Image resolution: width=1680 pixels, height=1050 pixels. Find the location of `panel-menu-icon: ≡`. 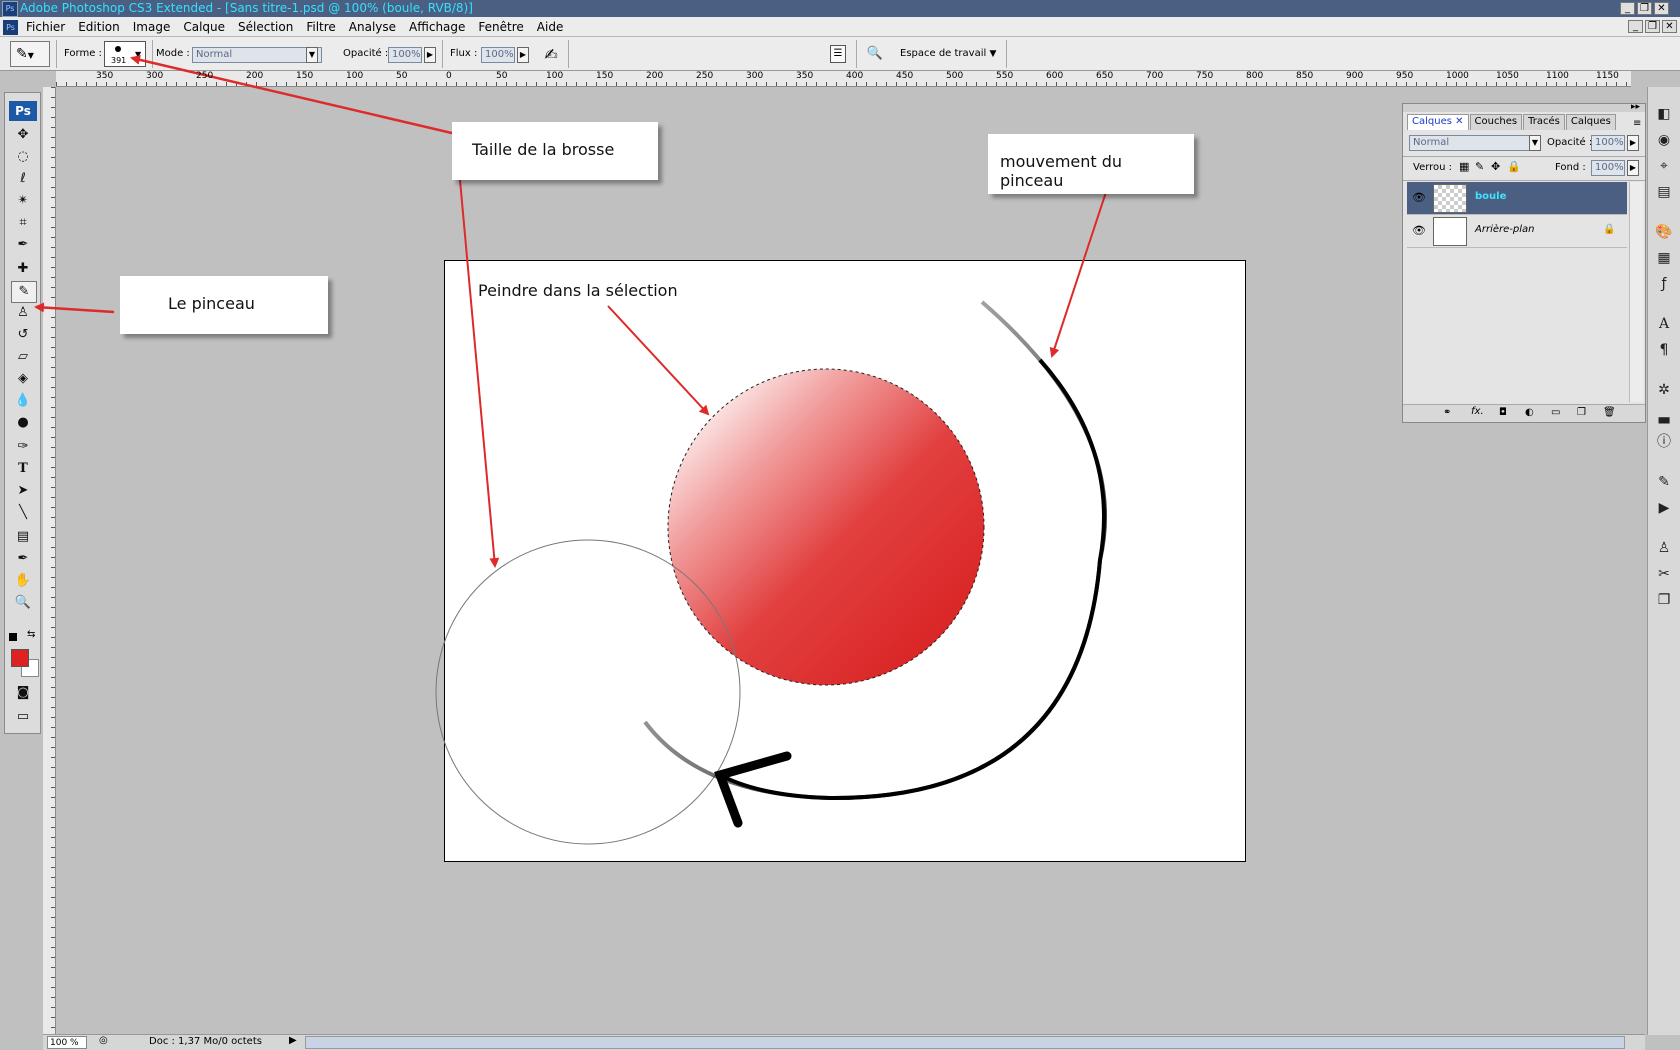

panel-menu-icon: ≡ is located at coordinates (1637, 123).